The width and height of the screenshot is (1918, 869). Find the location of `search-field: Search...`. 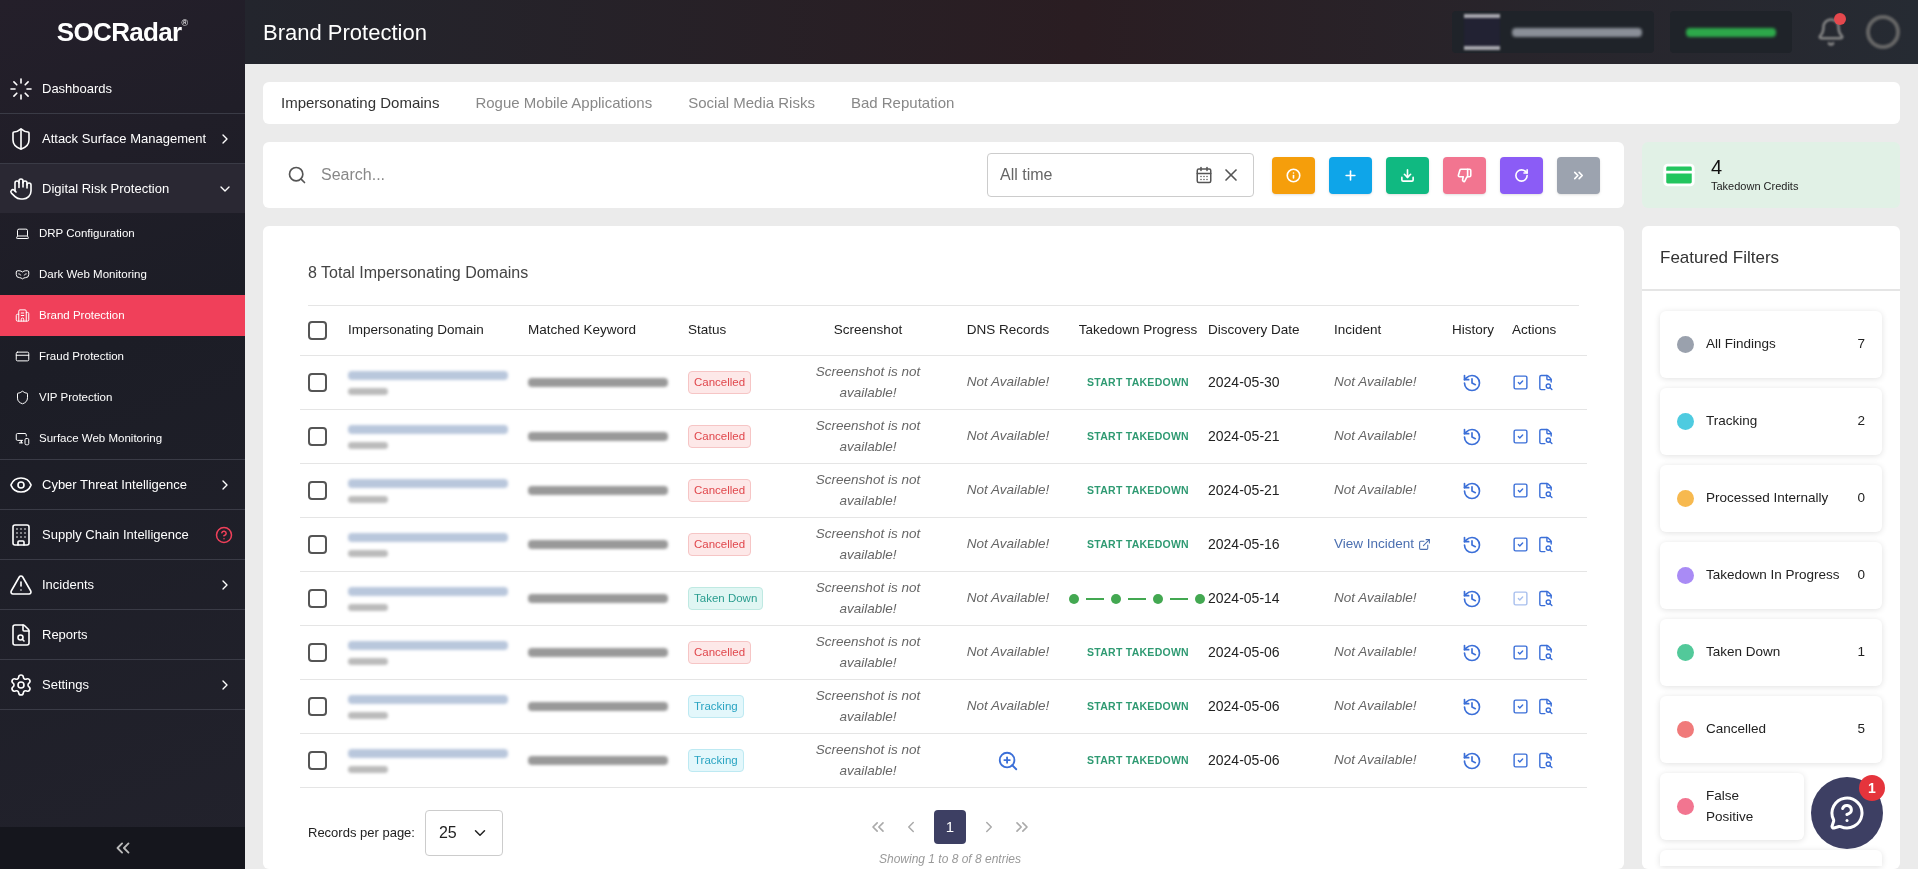

search-field: Search... is located at coordinates (647, 175).